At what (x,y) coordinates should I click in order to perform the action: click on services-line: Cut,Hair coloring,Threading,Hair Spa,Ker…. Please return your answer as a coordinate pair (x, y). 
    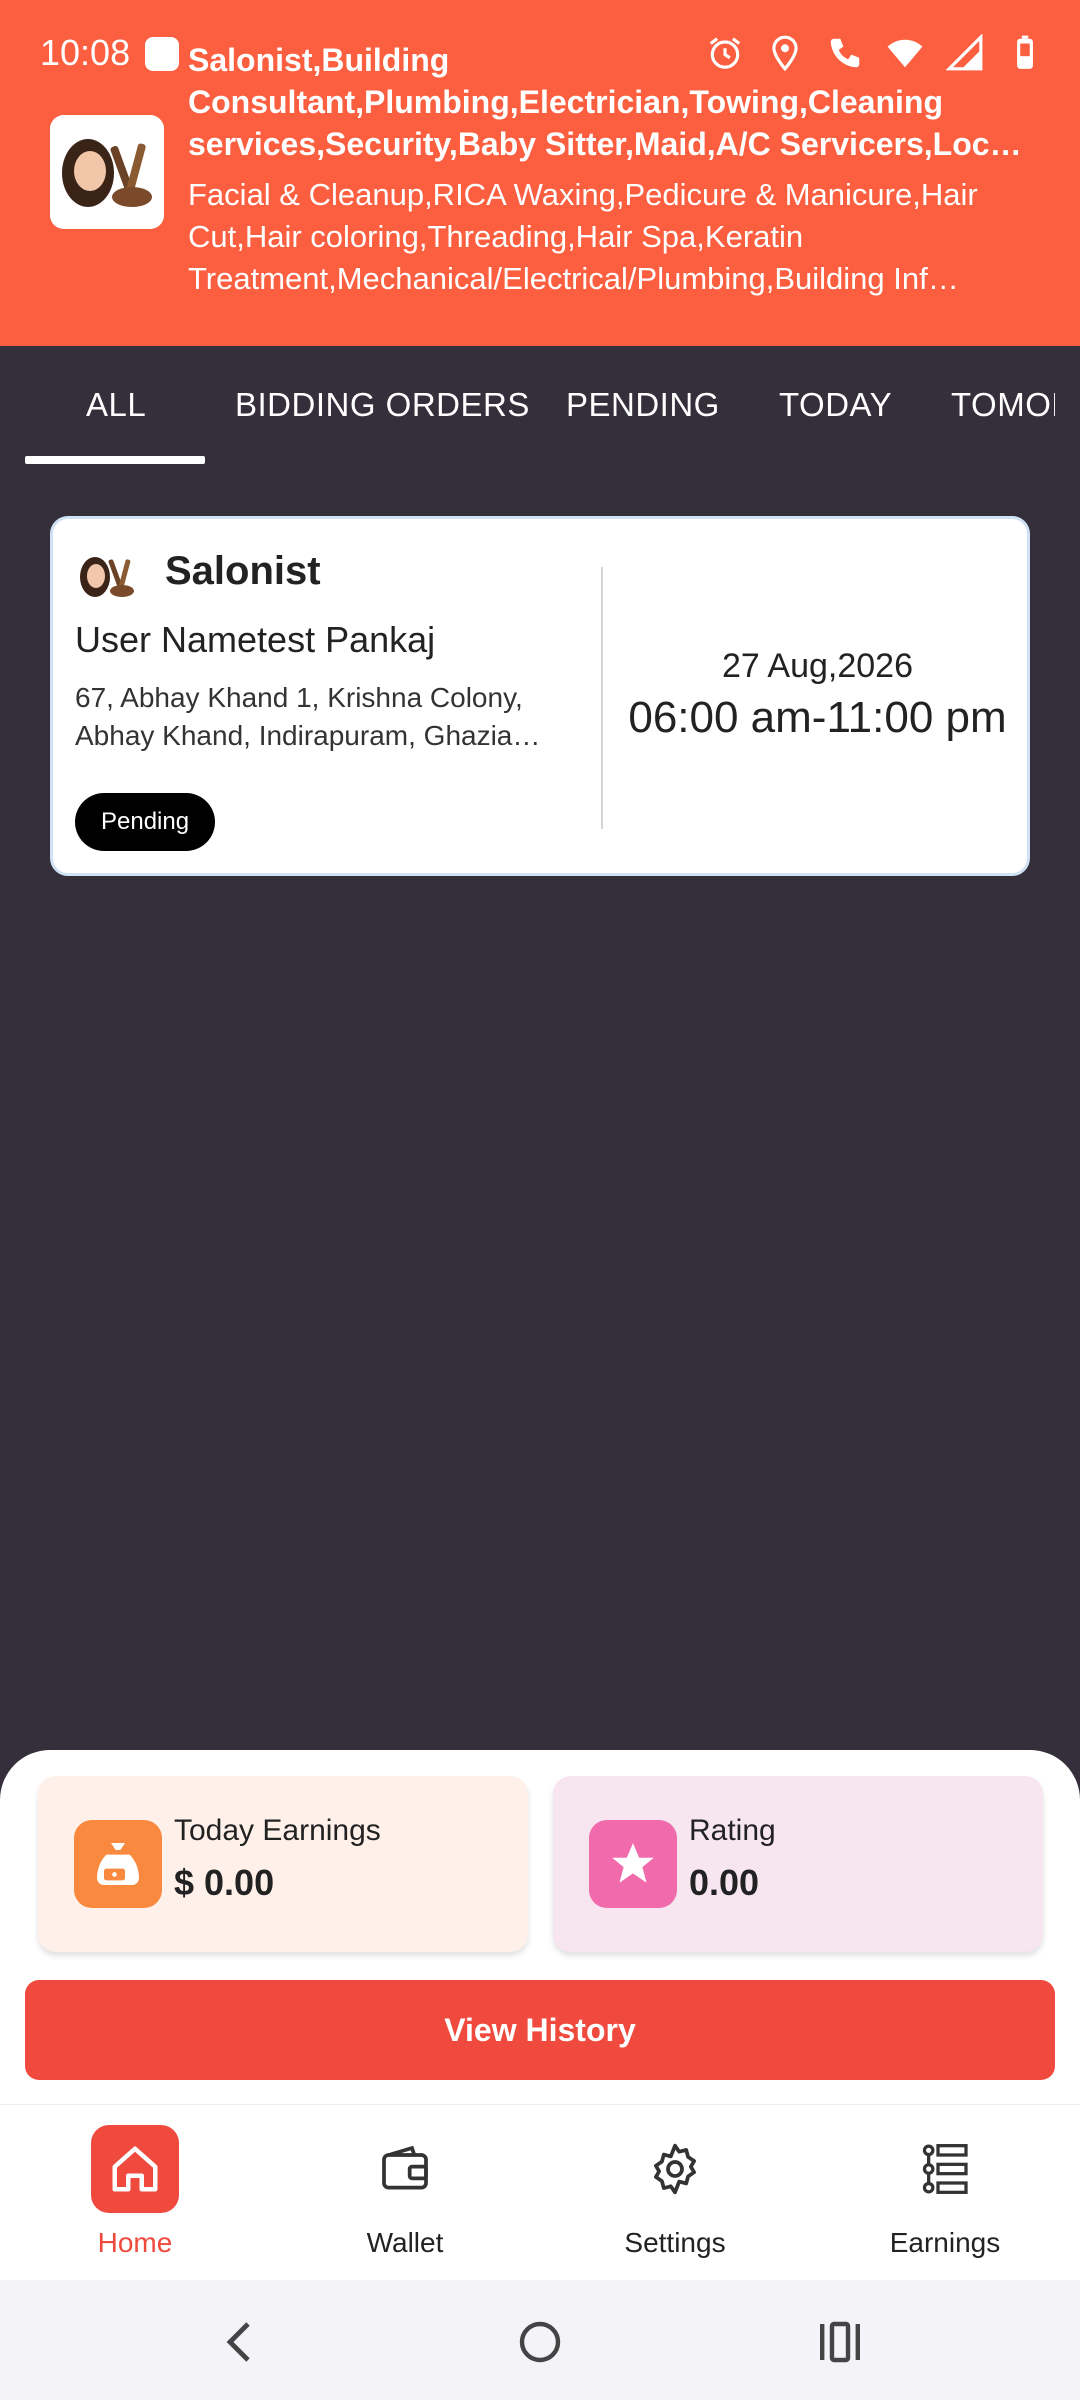
    Looking at the image, I should click on (496, 236).